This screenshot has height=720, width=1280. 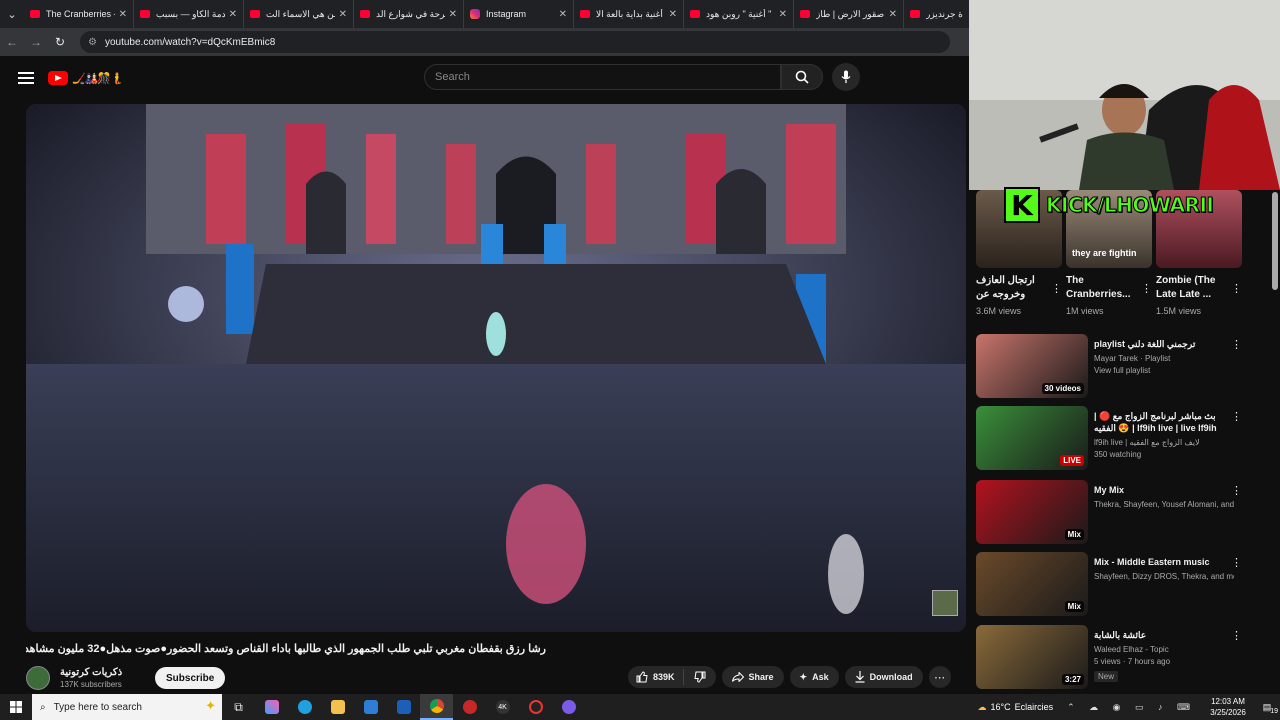 What do you see at coordinates (304, 707) in the screenshot?
I see `edge-icon` at bounding box center [304, 707].